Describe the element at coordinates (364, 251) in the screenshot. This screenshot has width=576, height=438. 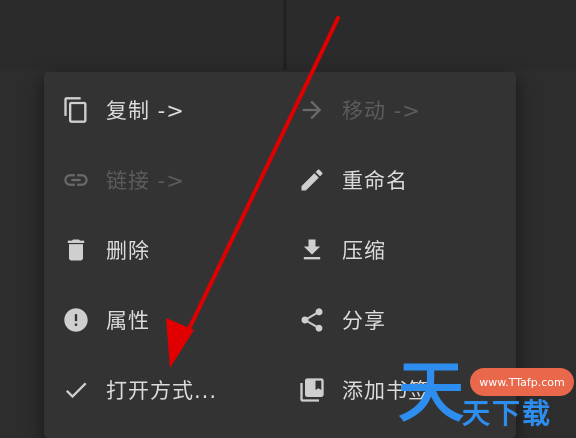
I see `menu-item-label: 压缩` at that location.